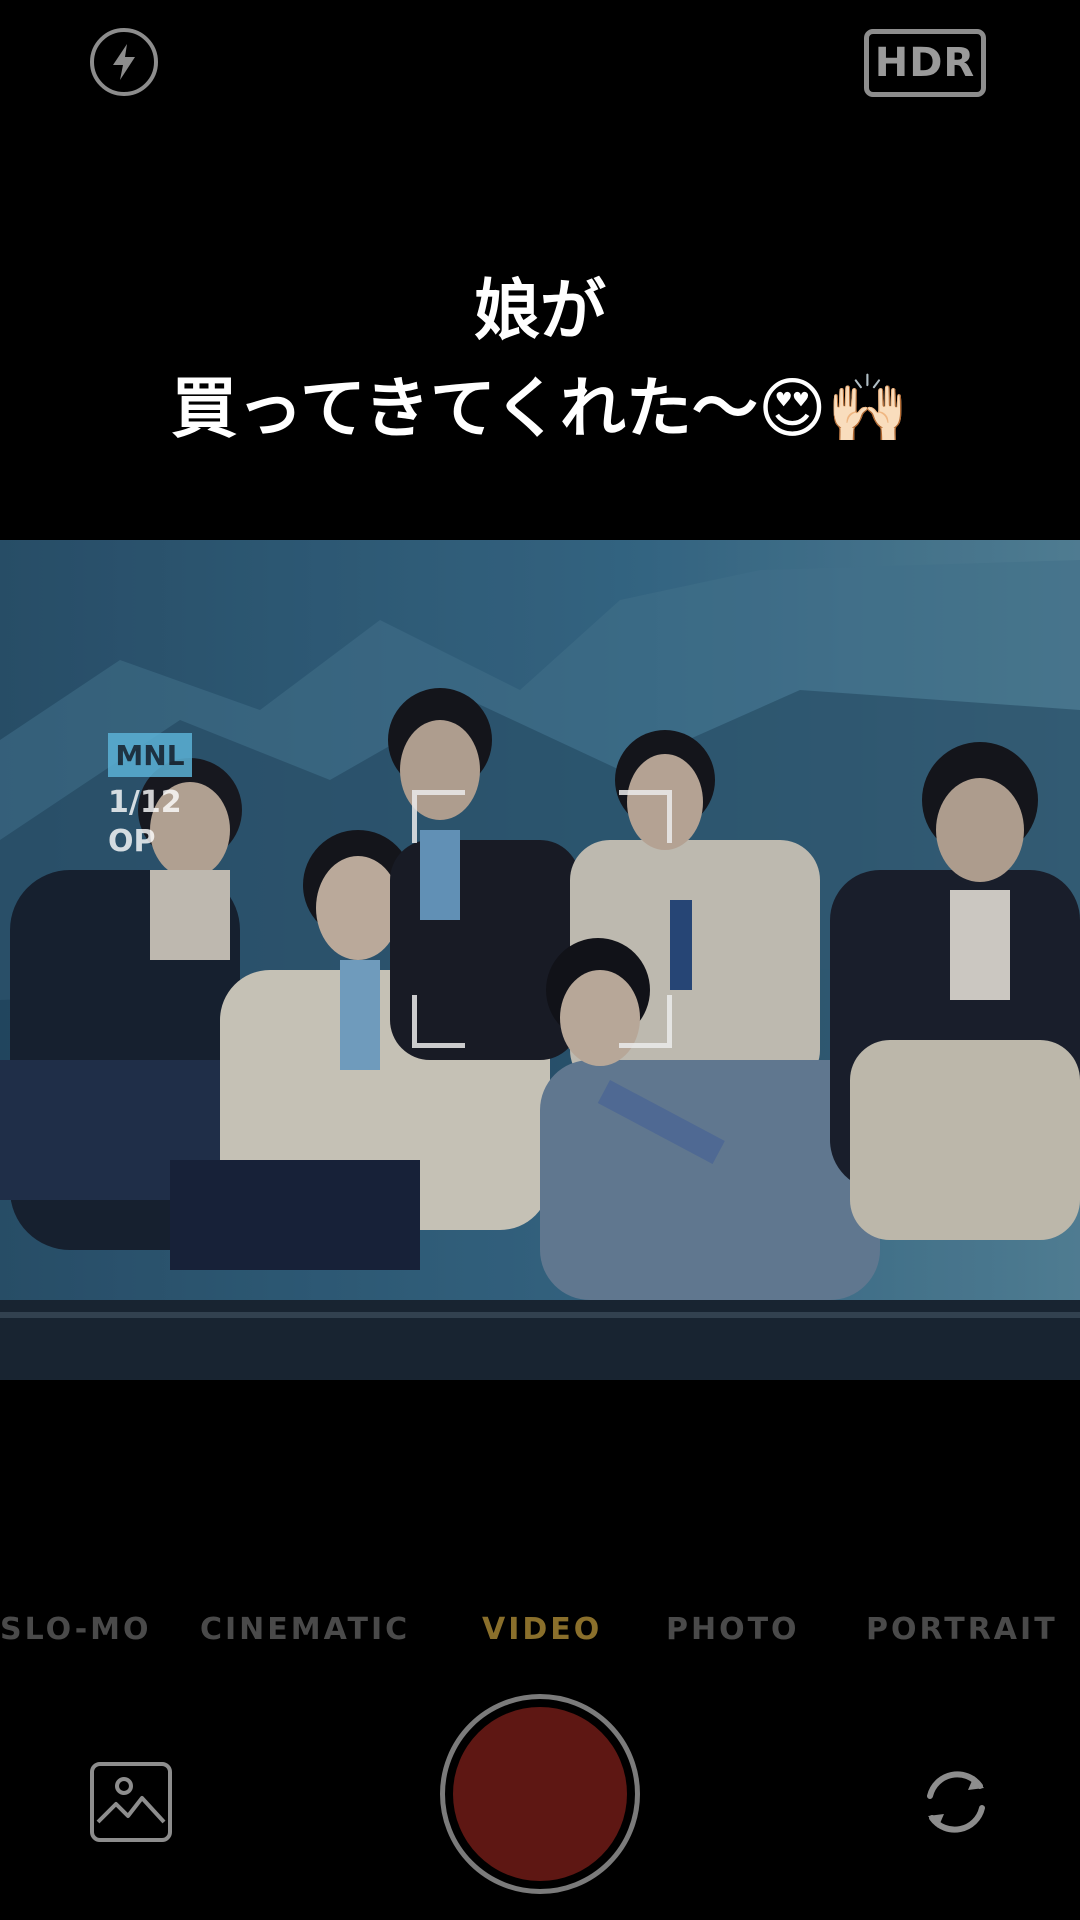  Describe the element at coordinates (150, 755) in the screenshot. I see `magazine-badge: MNL` at that location.